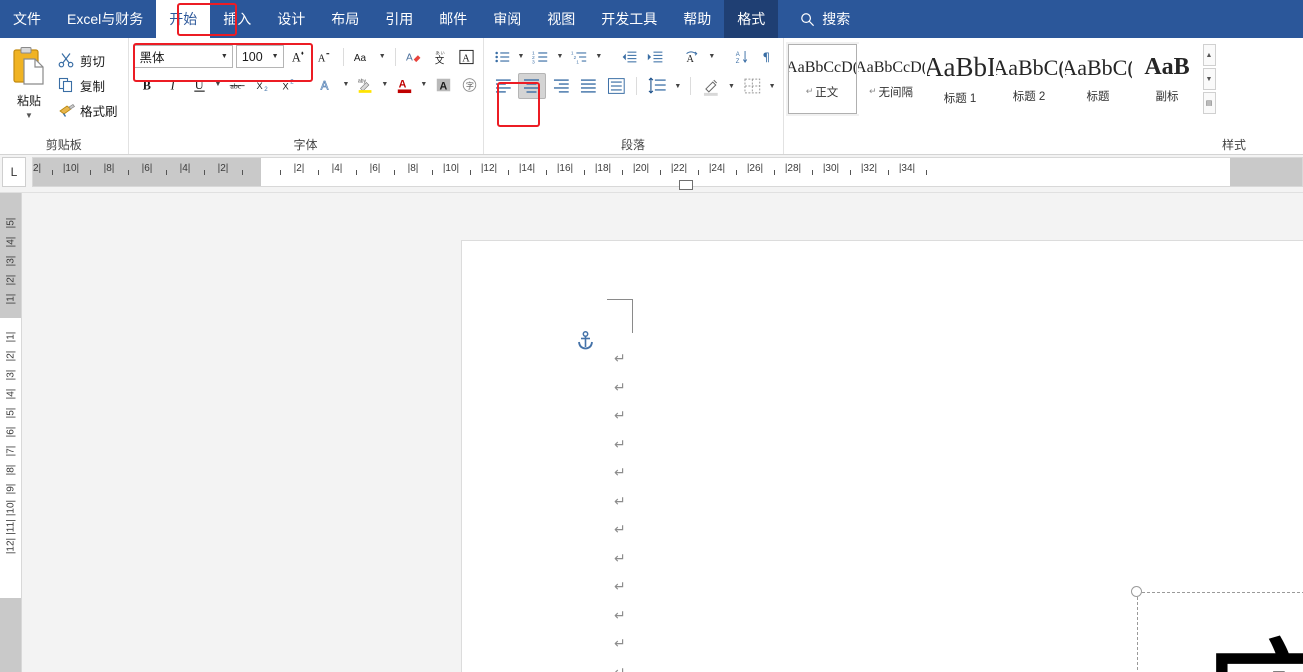 This screenshot has height=672, width=1303. Describe the element at coordinates (1167, 79) in the screenshot. I see `style-item-6: AaB 副标` at that location.